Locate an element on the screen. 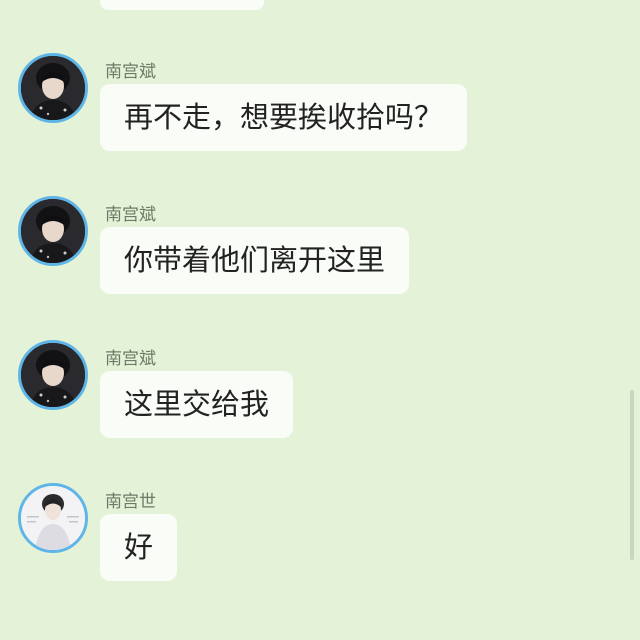 The height and width of the screenshot is (640, 640). message-bubble: 这里交给我 is located at coordinates (197, 404).